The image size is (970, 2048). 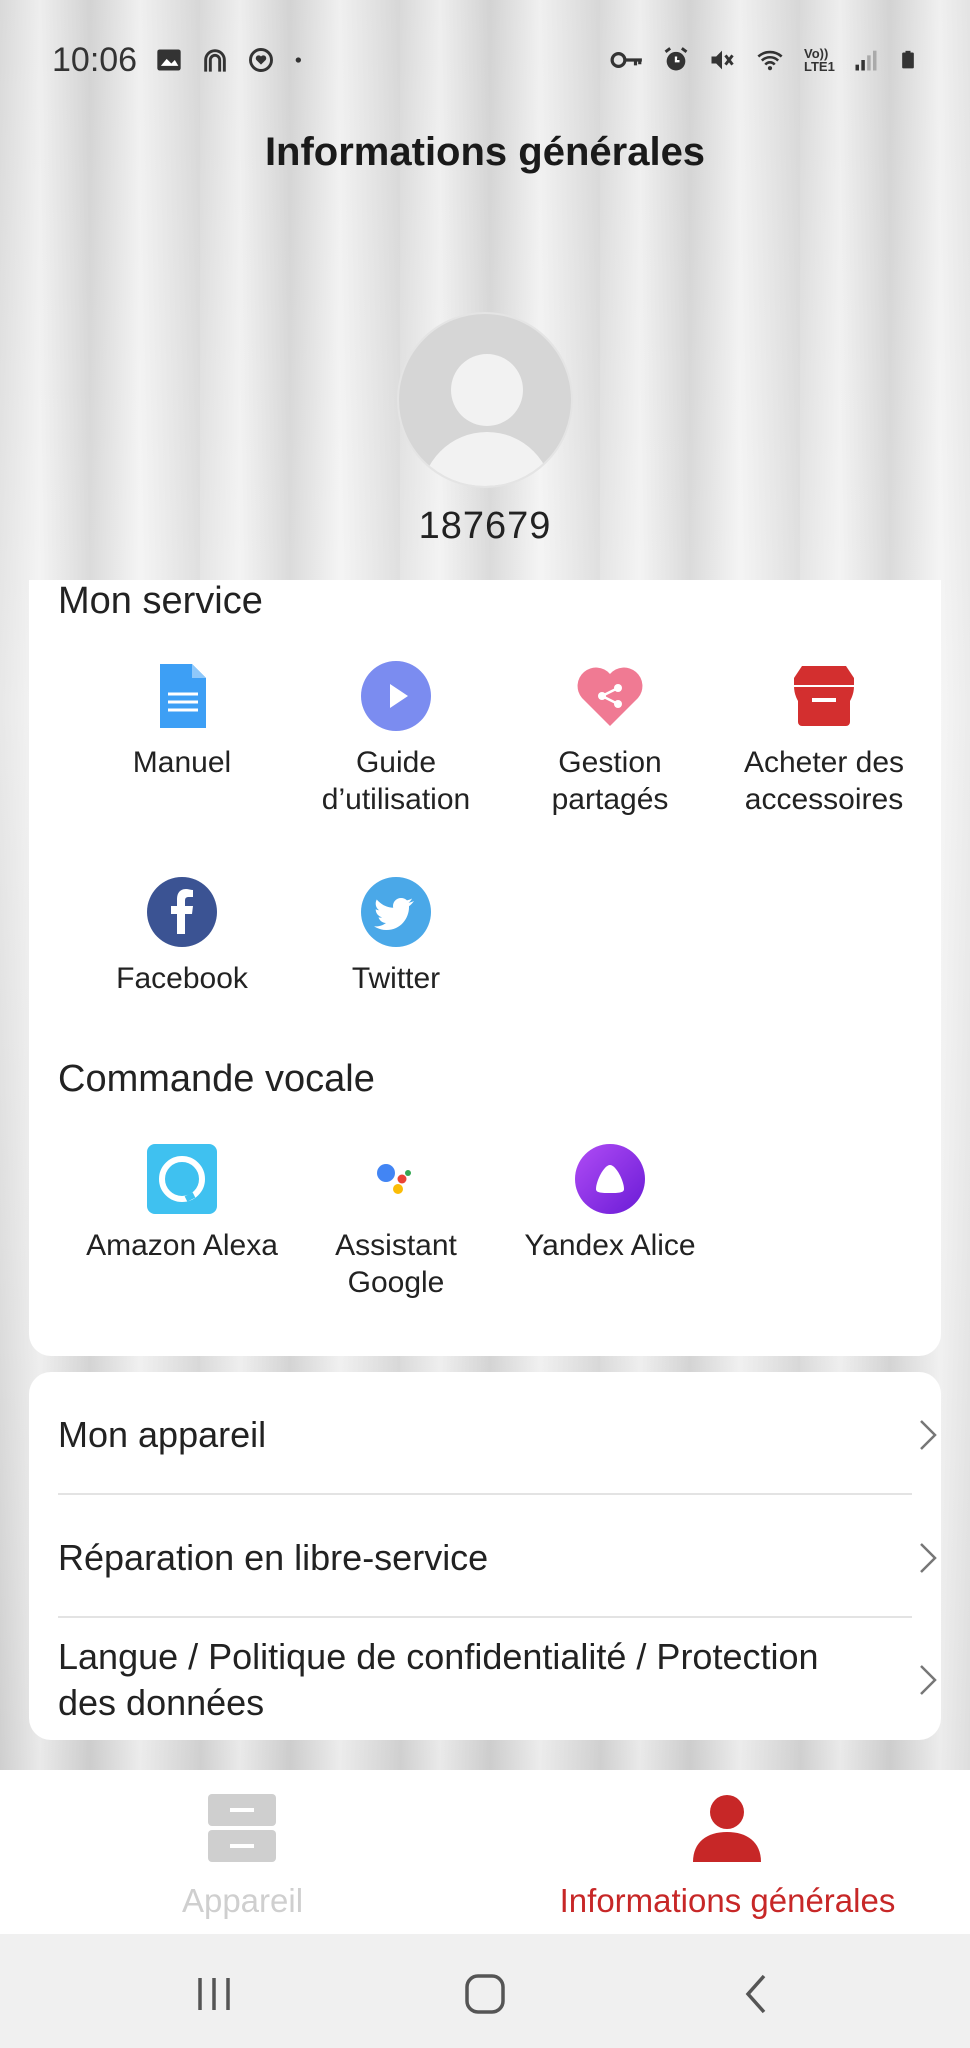 I want to click on list-item-mon-appareil: Mon appareil, so click(x=499, y=1435).